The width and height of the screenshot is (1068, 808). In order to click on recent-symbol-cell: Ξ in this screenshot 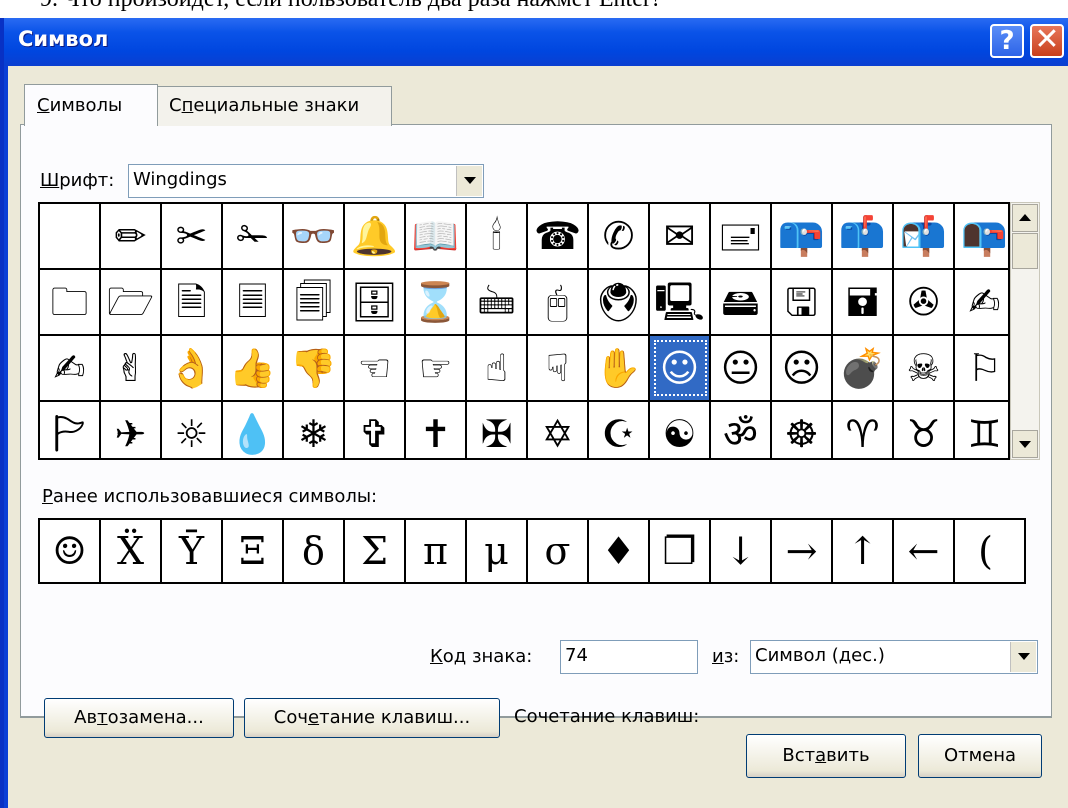, I will do `click(253, 551)`.